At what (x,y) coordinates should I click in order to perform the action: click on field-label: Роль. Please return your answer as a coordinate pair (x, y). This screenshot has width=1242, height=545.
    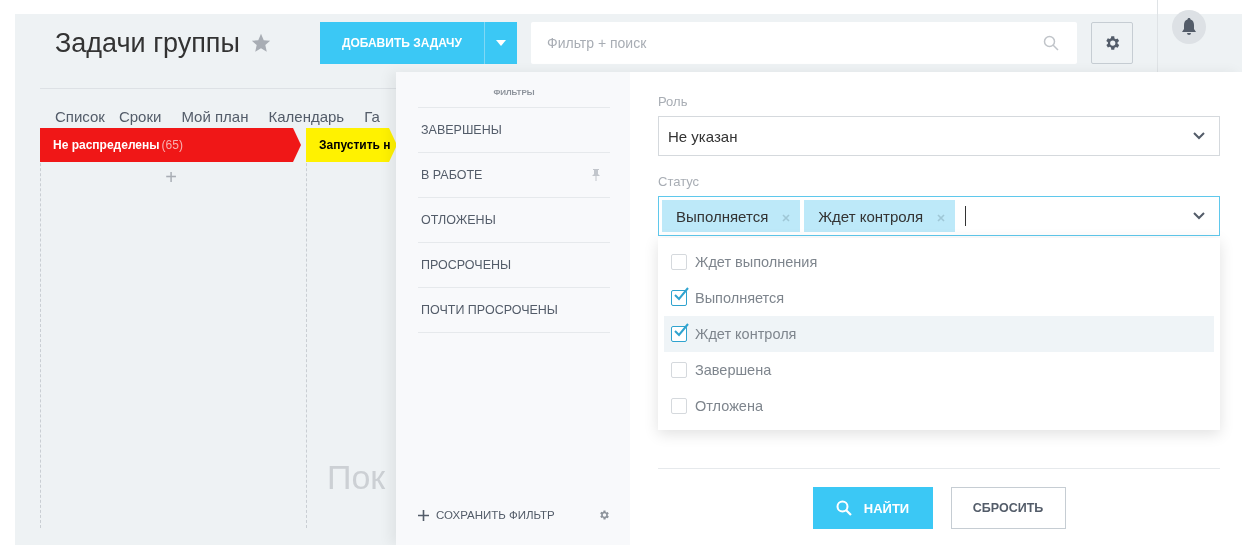
    Looking at the image, I should click on (673, 101).